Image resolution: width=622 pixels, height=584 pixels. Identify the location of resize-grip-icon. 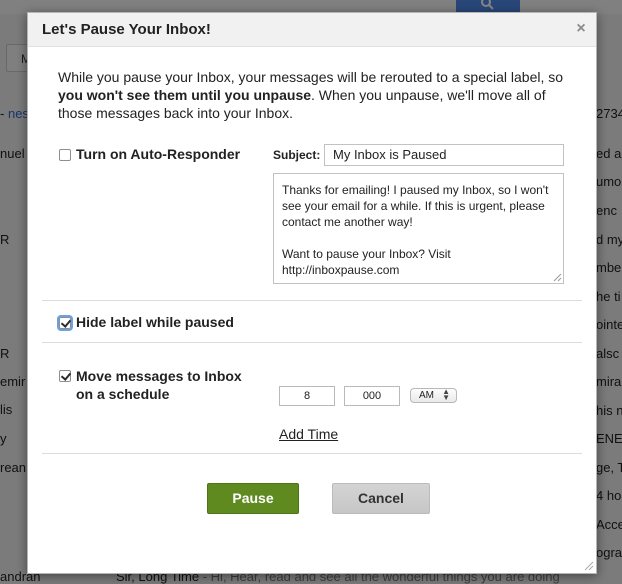
(557, 277).